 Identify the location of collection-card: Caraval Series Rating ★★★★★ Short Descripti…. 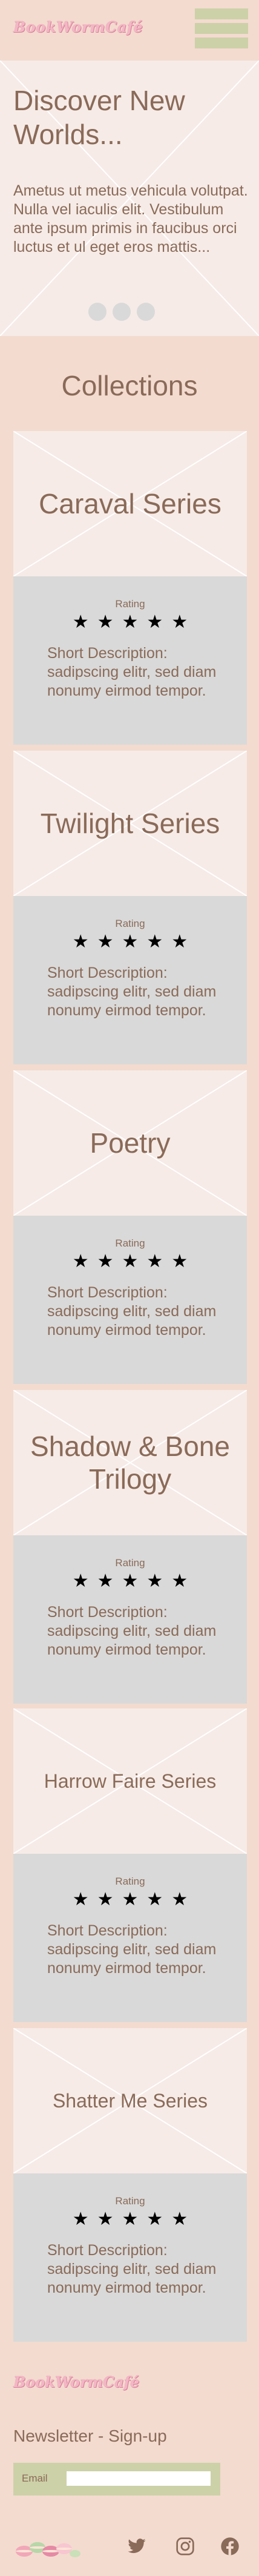
(130, 588).